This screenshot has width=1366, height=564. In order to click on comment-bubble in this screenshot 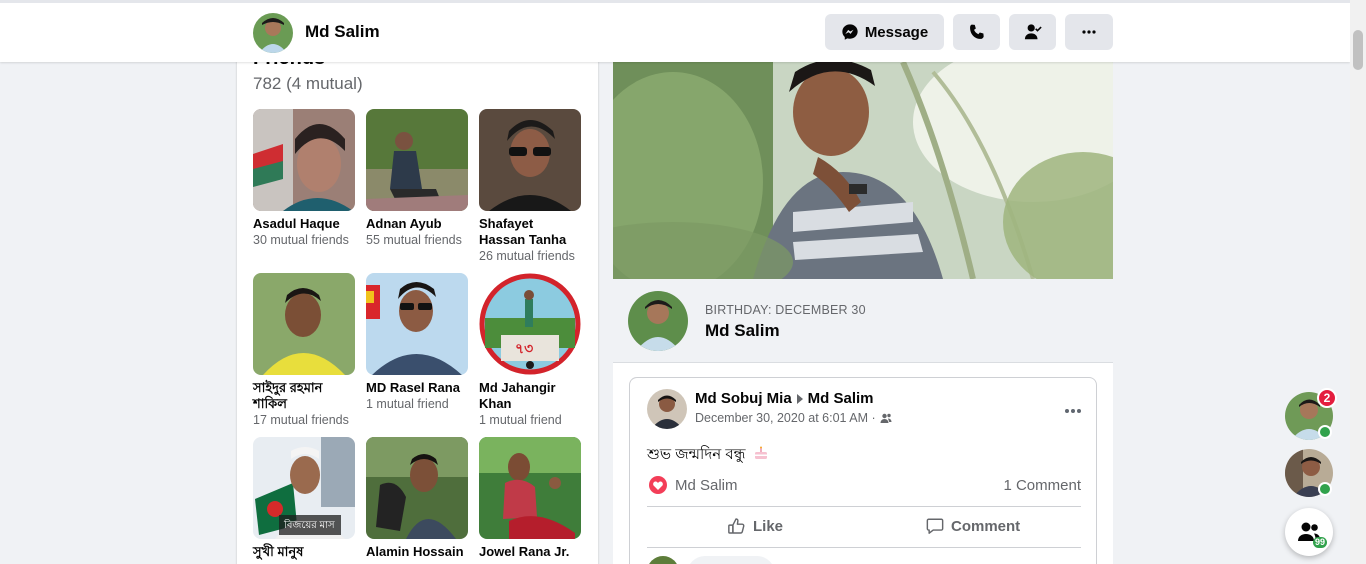, I will do `click(731, 560)`.